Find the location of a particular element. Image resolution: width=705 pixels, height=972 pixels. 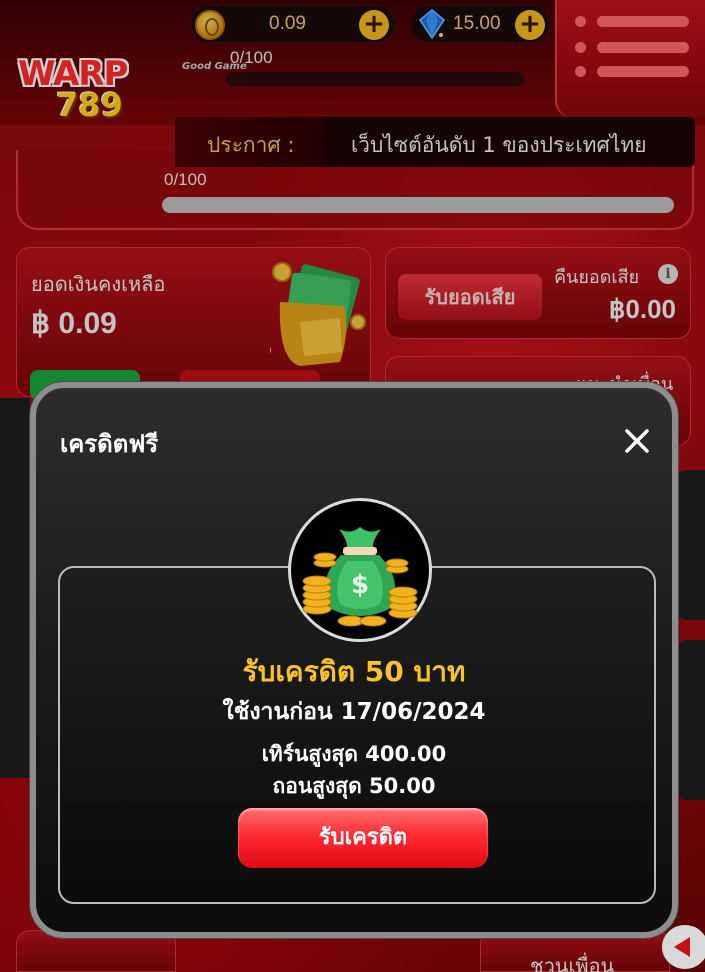

collapse-arrow-button is located at coordinates (683, 947).